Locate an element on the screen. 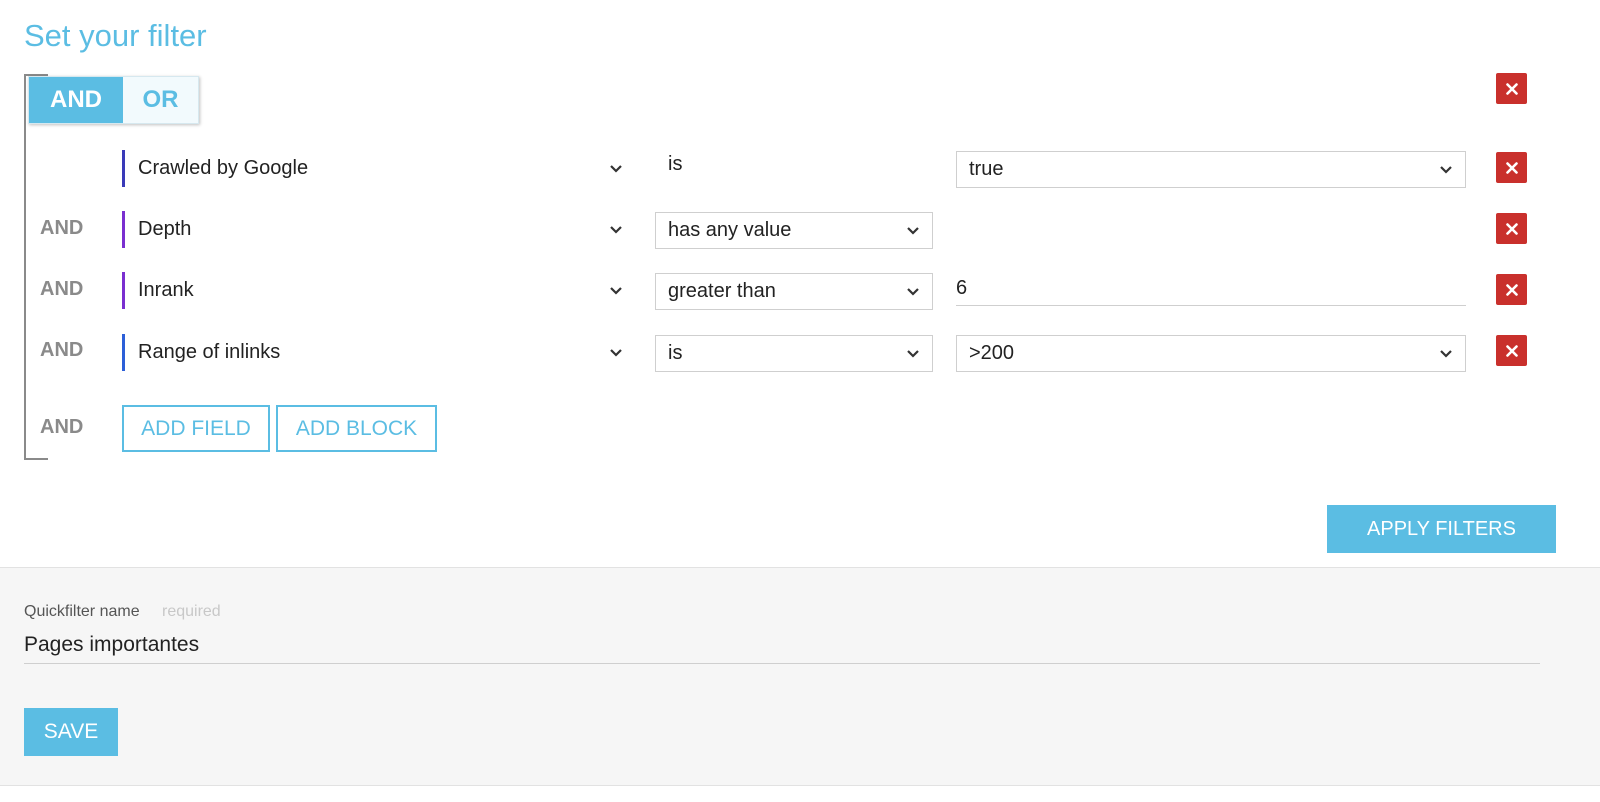  operator-select-value: greater than is located at coordinates (722, 291).